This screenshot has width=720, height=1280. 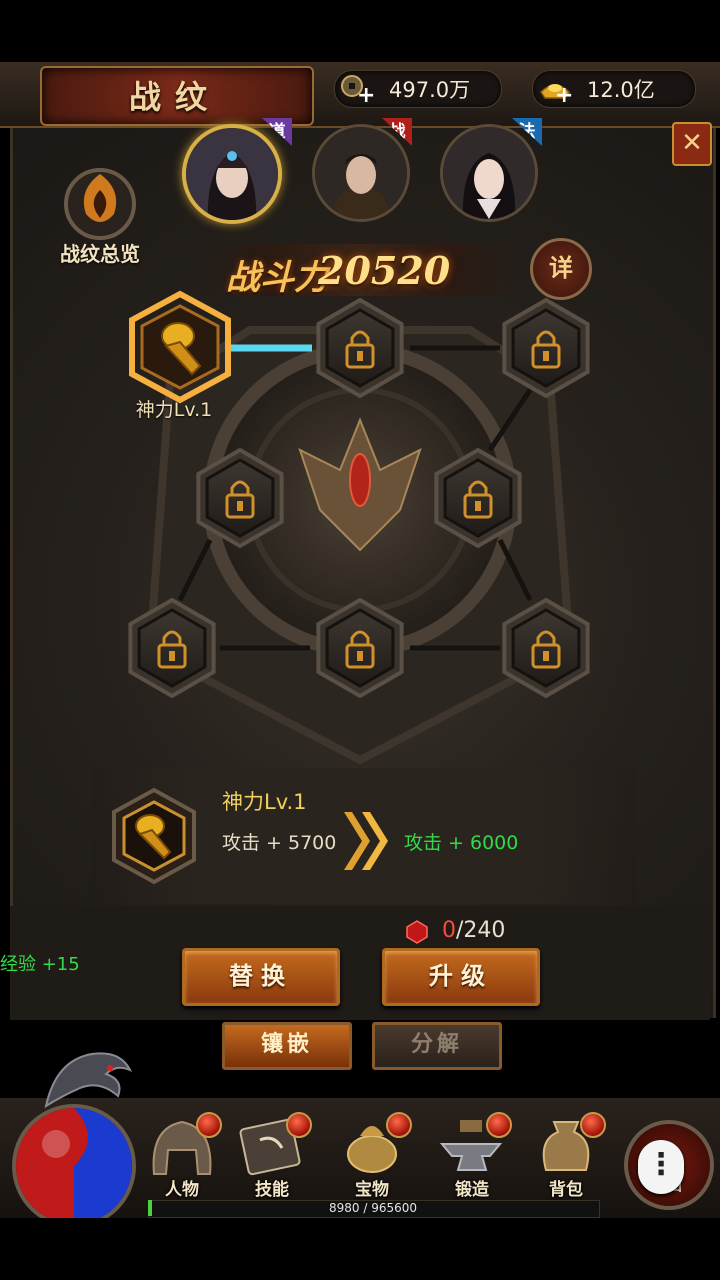 I want to click on nav-bag: 背包, so click(x=566, y=1155).